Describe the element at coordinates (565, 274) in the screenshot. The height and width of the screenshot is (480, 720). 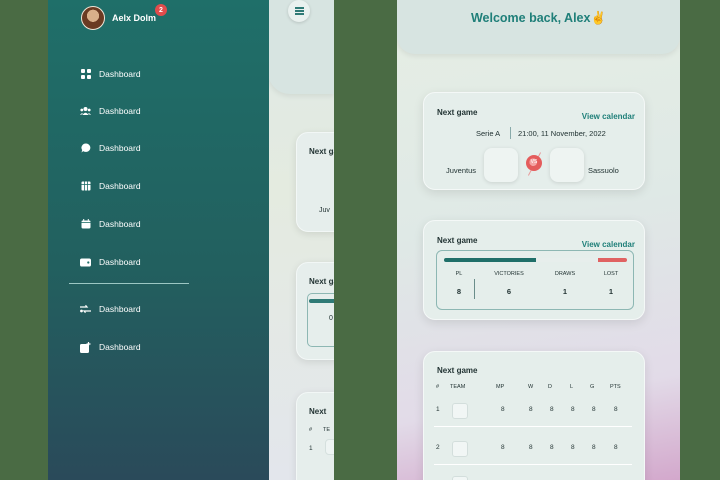
I see `stat-header: DRAWS` at that location.